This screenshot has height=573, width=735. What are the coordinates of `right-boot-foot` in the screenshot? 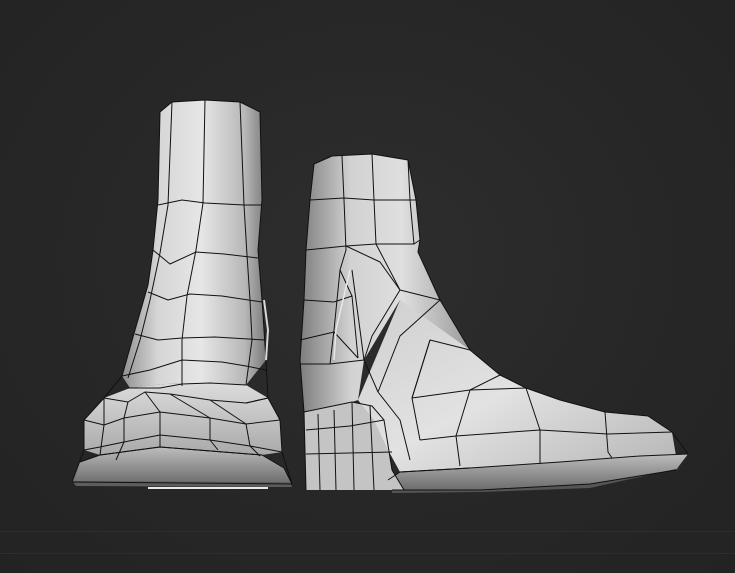 It's located at (517, 386).